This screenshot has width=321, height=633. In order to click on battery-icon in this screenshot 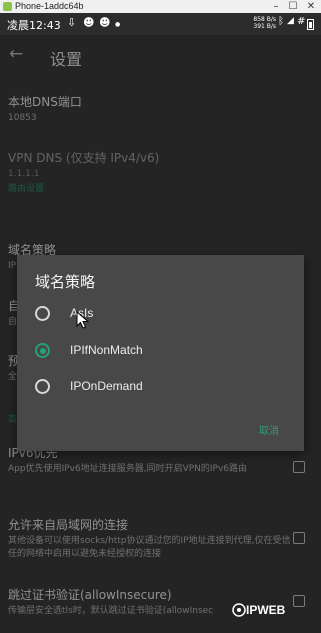, I will do `click(310, 24)`.